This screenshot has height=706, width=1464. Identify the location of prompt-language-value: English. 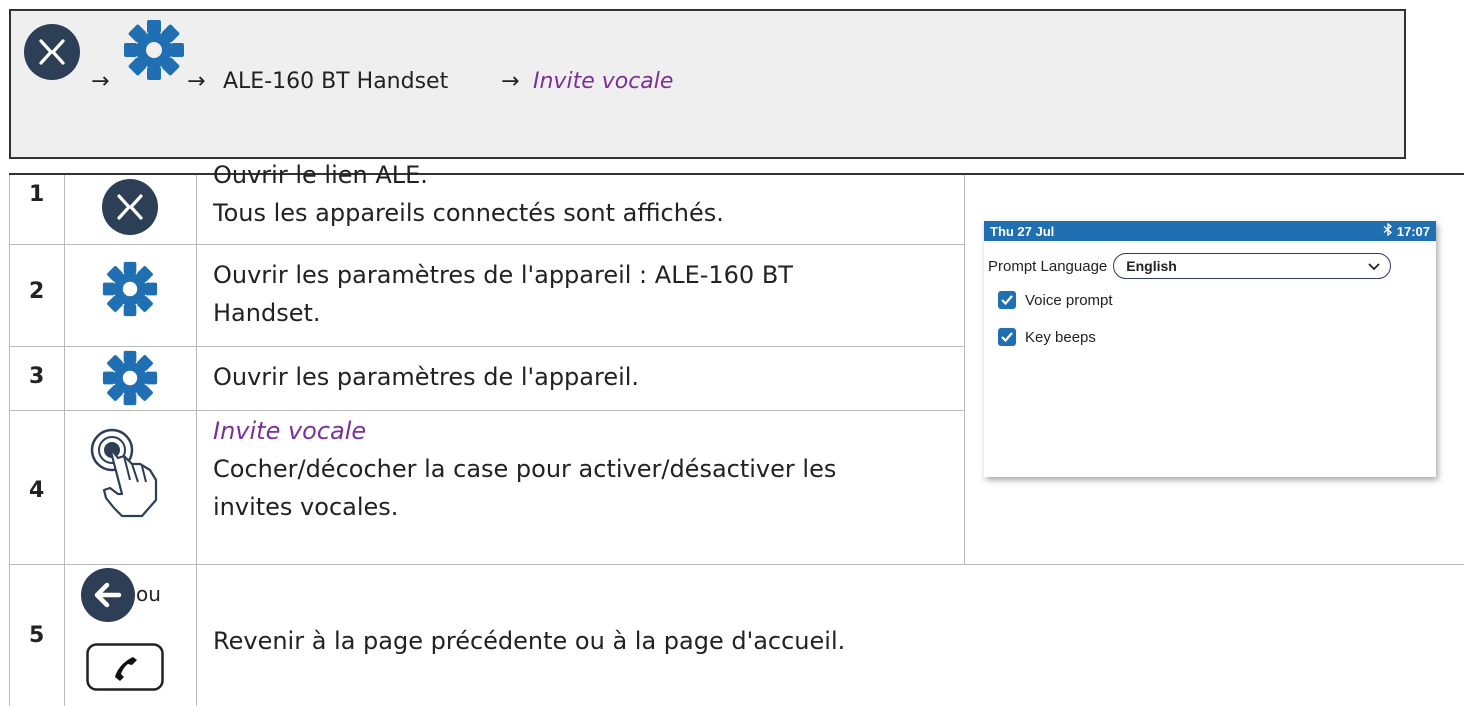
(1151, 266).